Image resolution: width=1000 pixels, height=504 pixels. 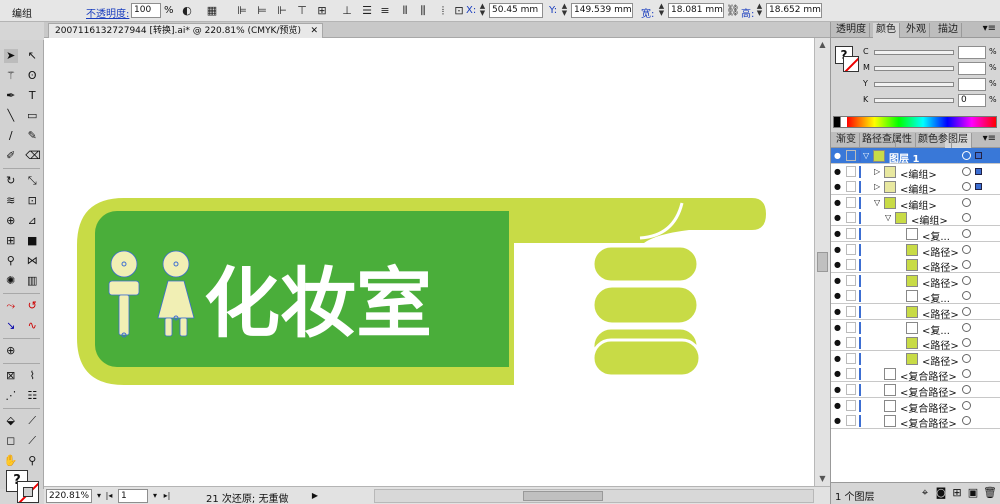 I want to click on anchor-point-tool-icon: ↘, so click(x=11, y=326).